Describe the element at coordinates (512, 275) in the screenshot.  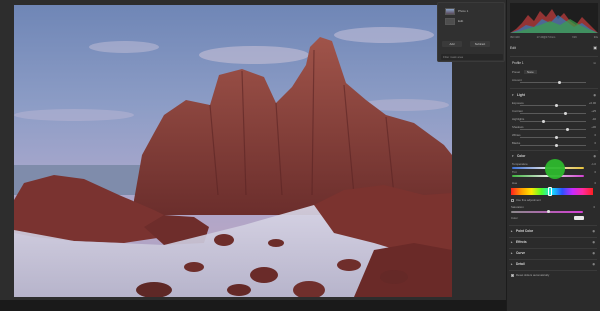
I see `reset-sliders-checkbox` at that location.